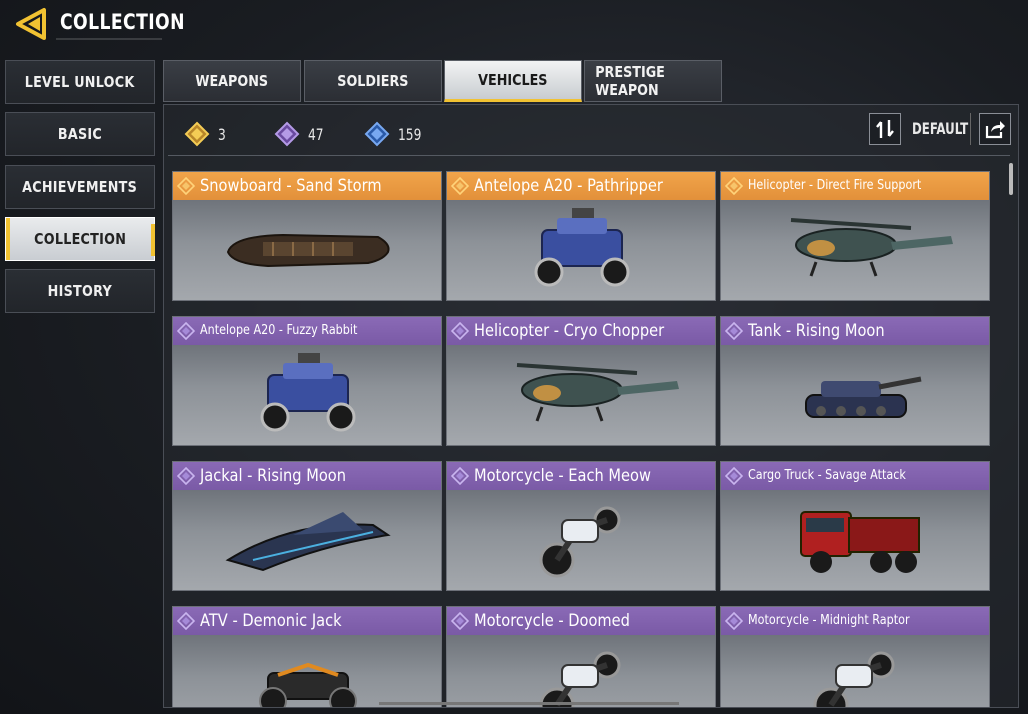 This screenshot has height=714, width=1028. Describe the element at coordinates (410, 134) in the screenshot. I see `rare-count-value: 159` at that location.